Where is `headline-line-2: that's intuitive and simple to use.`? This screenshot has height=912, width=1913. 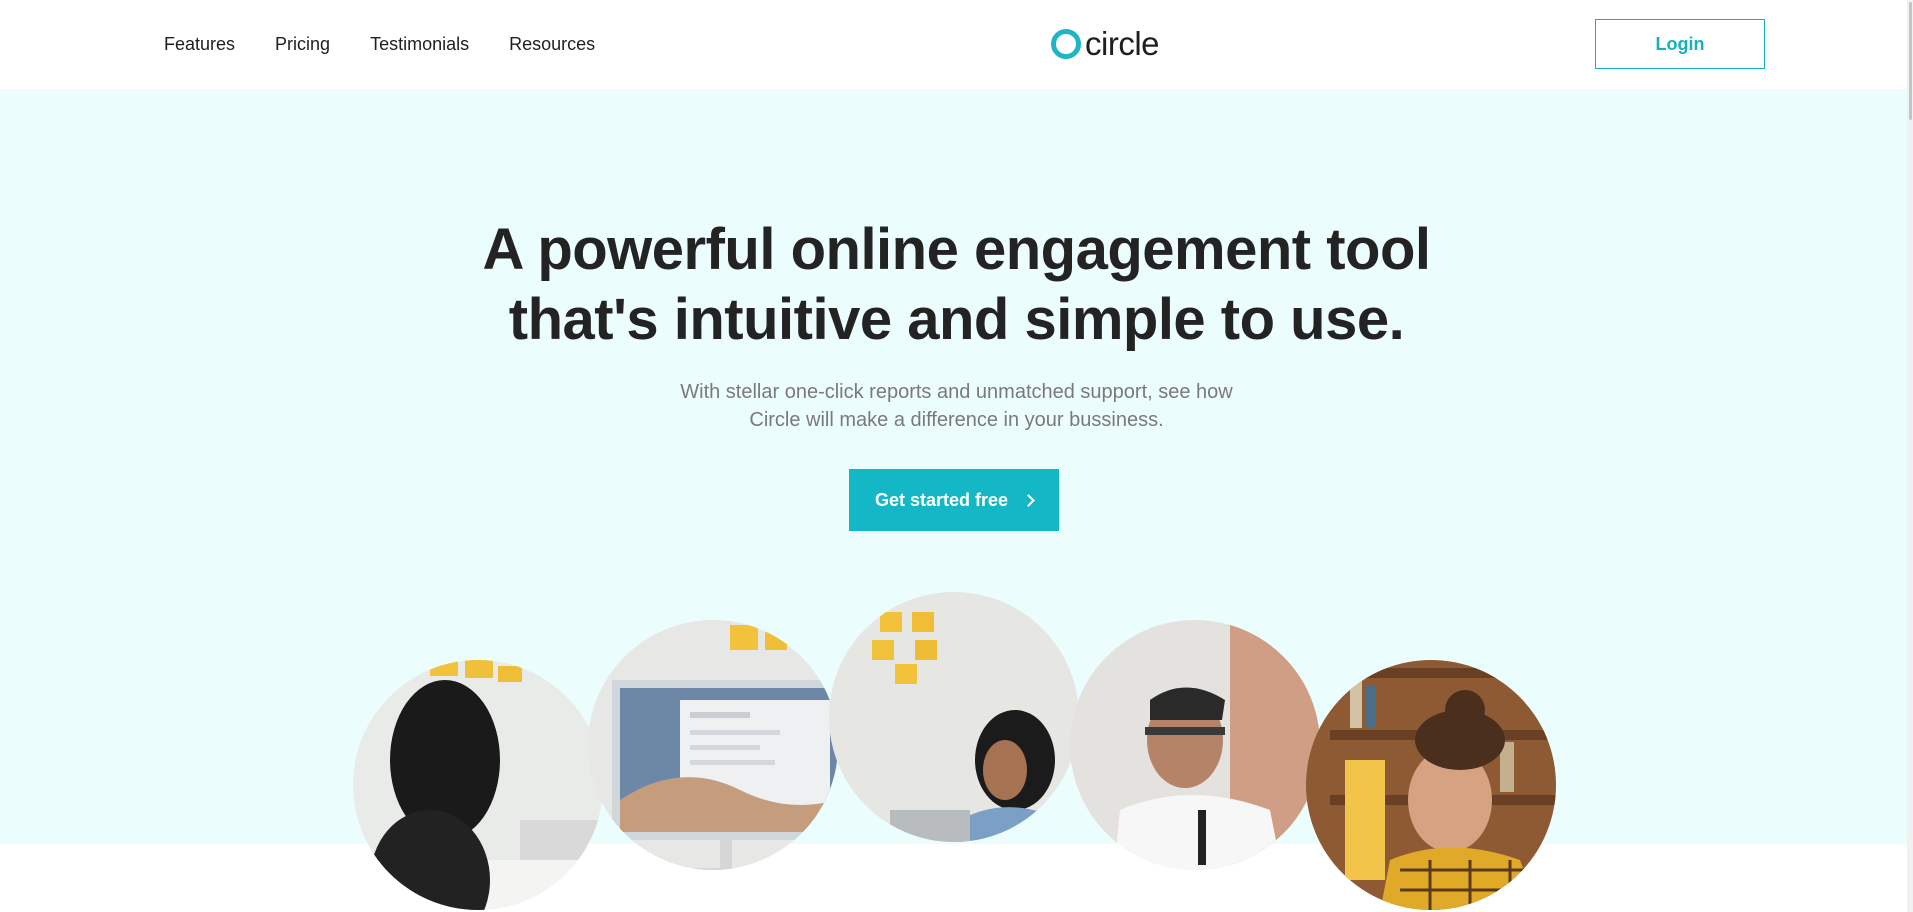 headline-line-2: that's intuitive and simple to use. is located at coordinates (956, 319).